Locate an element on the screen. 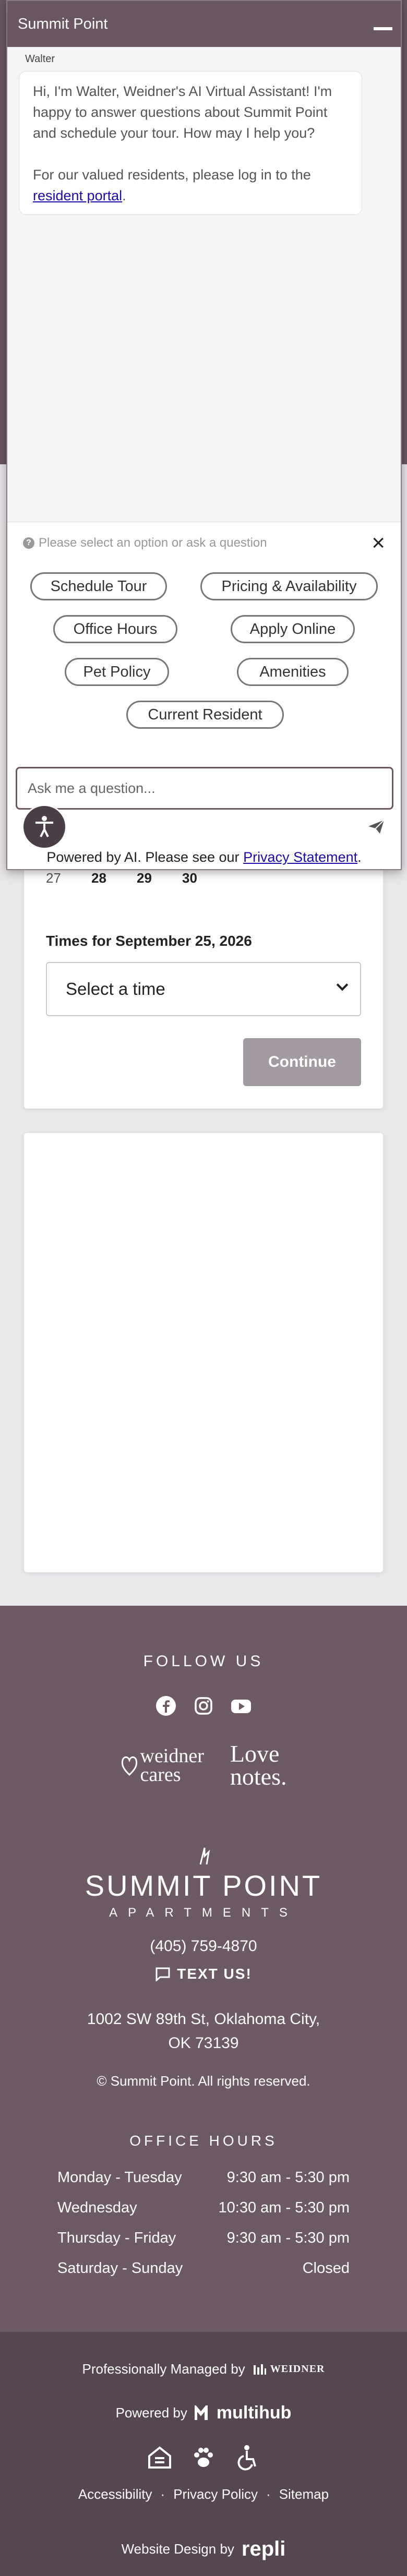 This screenshot has width=407, height=2576. sitemap-link: Sitemap is located at coordinates (304, 2494).